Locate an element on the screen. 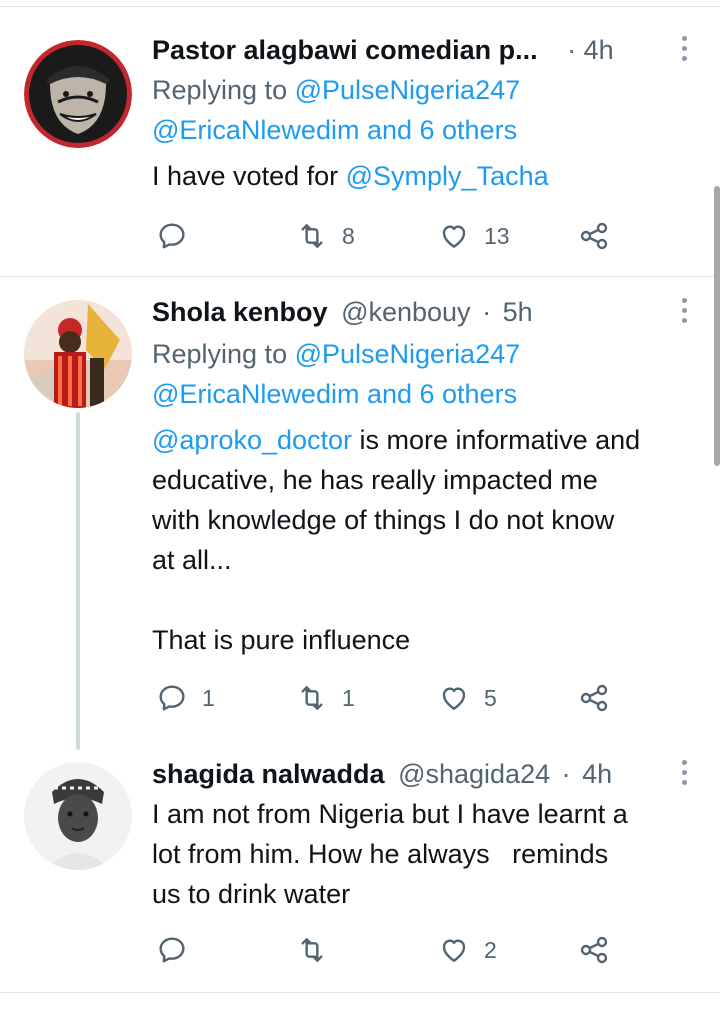 Image resolution: width=720 pixels, height=1011 pixels. retweet-count: 8 is located at coordinates (348, 235).